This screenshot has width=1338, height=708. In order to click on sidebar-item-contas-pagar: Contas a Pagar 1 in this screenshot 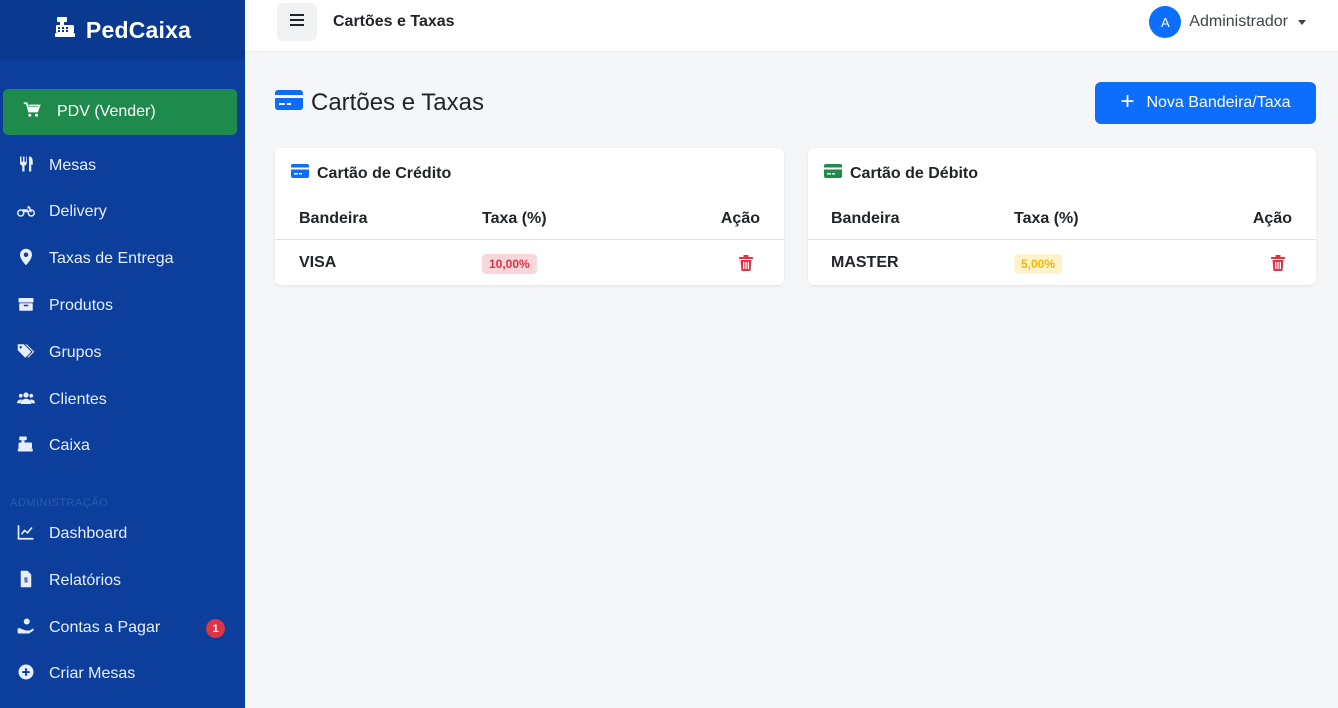, I will do `click(122, 628)`.